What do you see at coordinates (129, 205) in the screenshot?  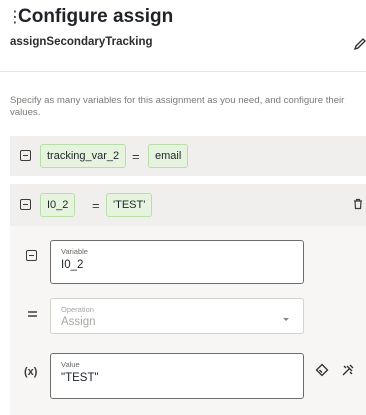 I see `value-chip: 'TEST'` at bounding box center [129, 205].